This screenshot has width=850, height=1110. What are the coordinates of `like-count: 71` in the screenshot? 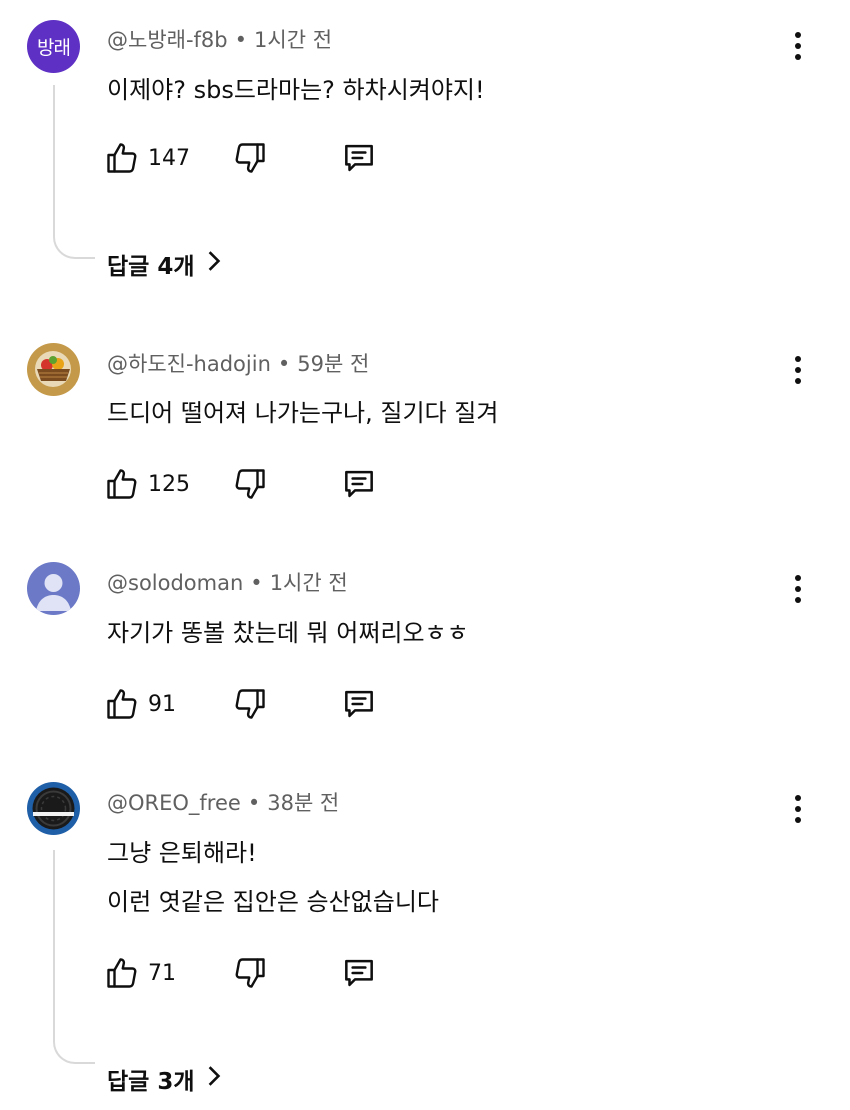 It's located at (162, 973).